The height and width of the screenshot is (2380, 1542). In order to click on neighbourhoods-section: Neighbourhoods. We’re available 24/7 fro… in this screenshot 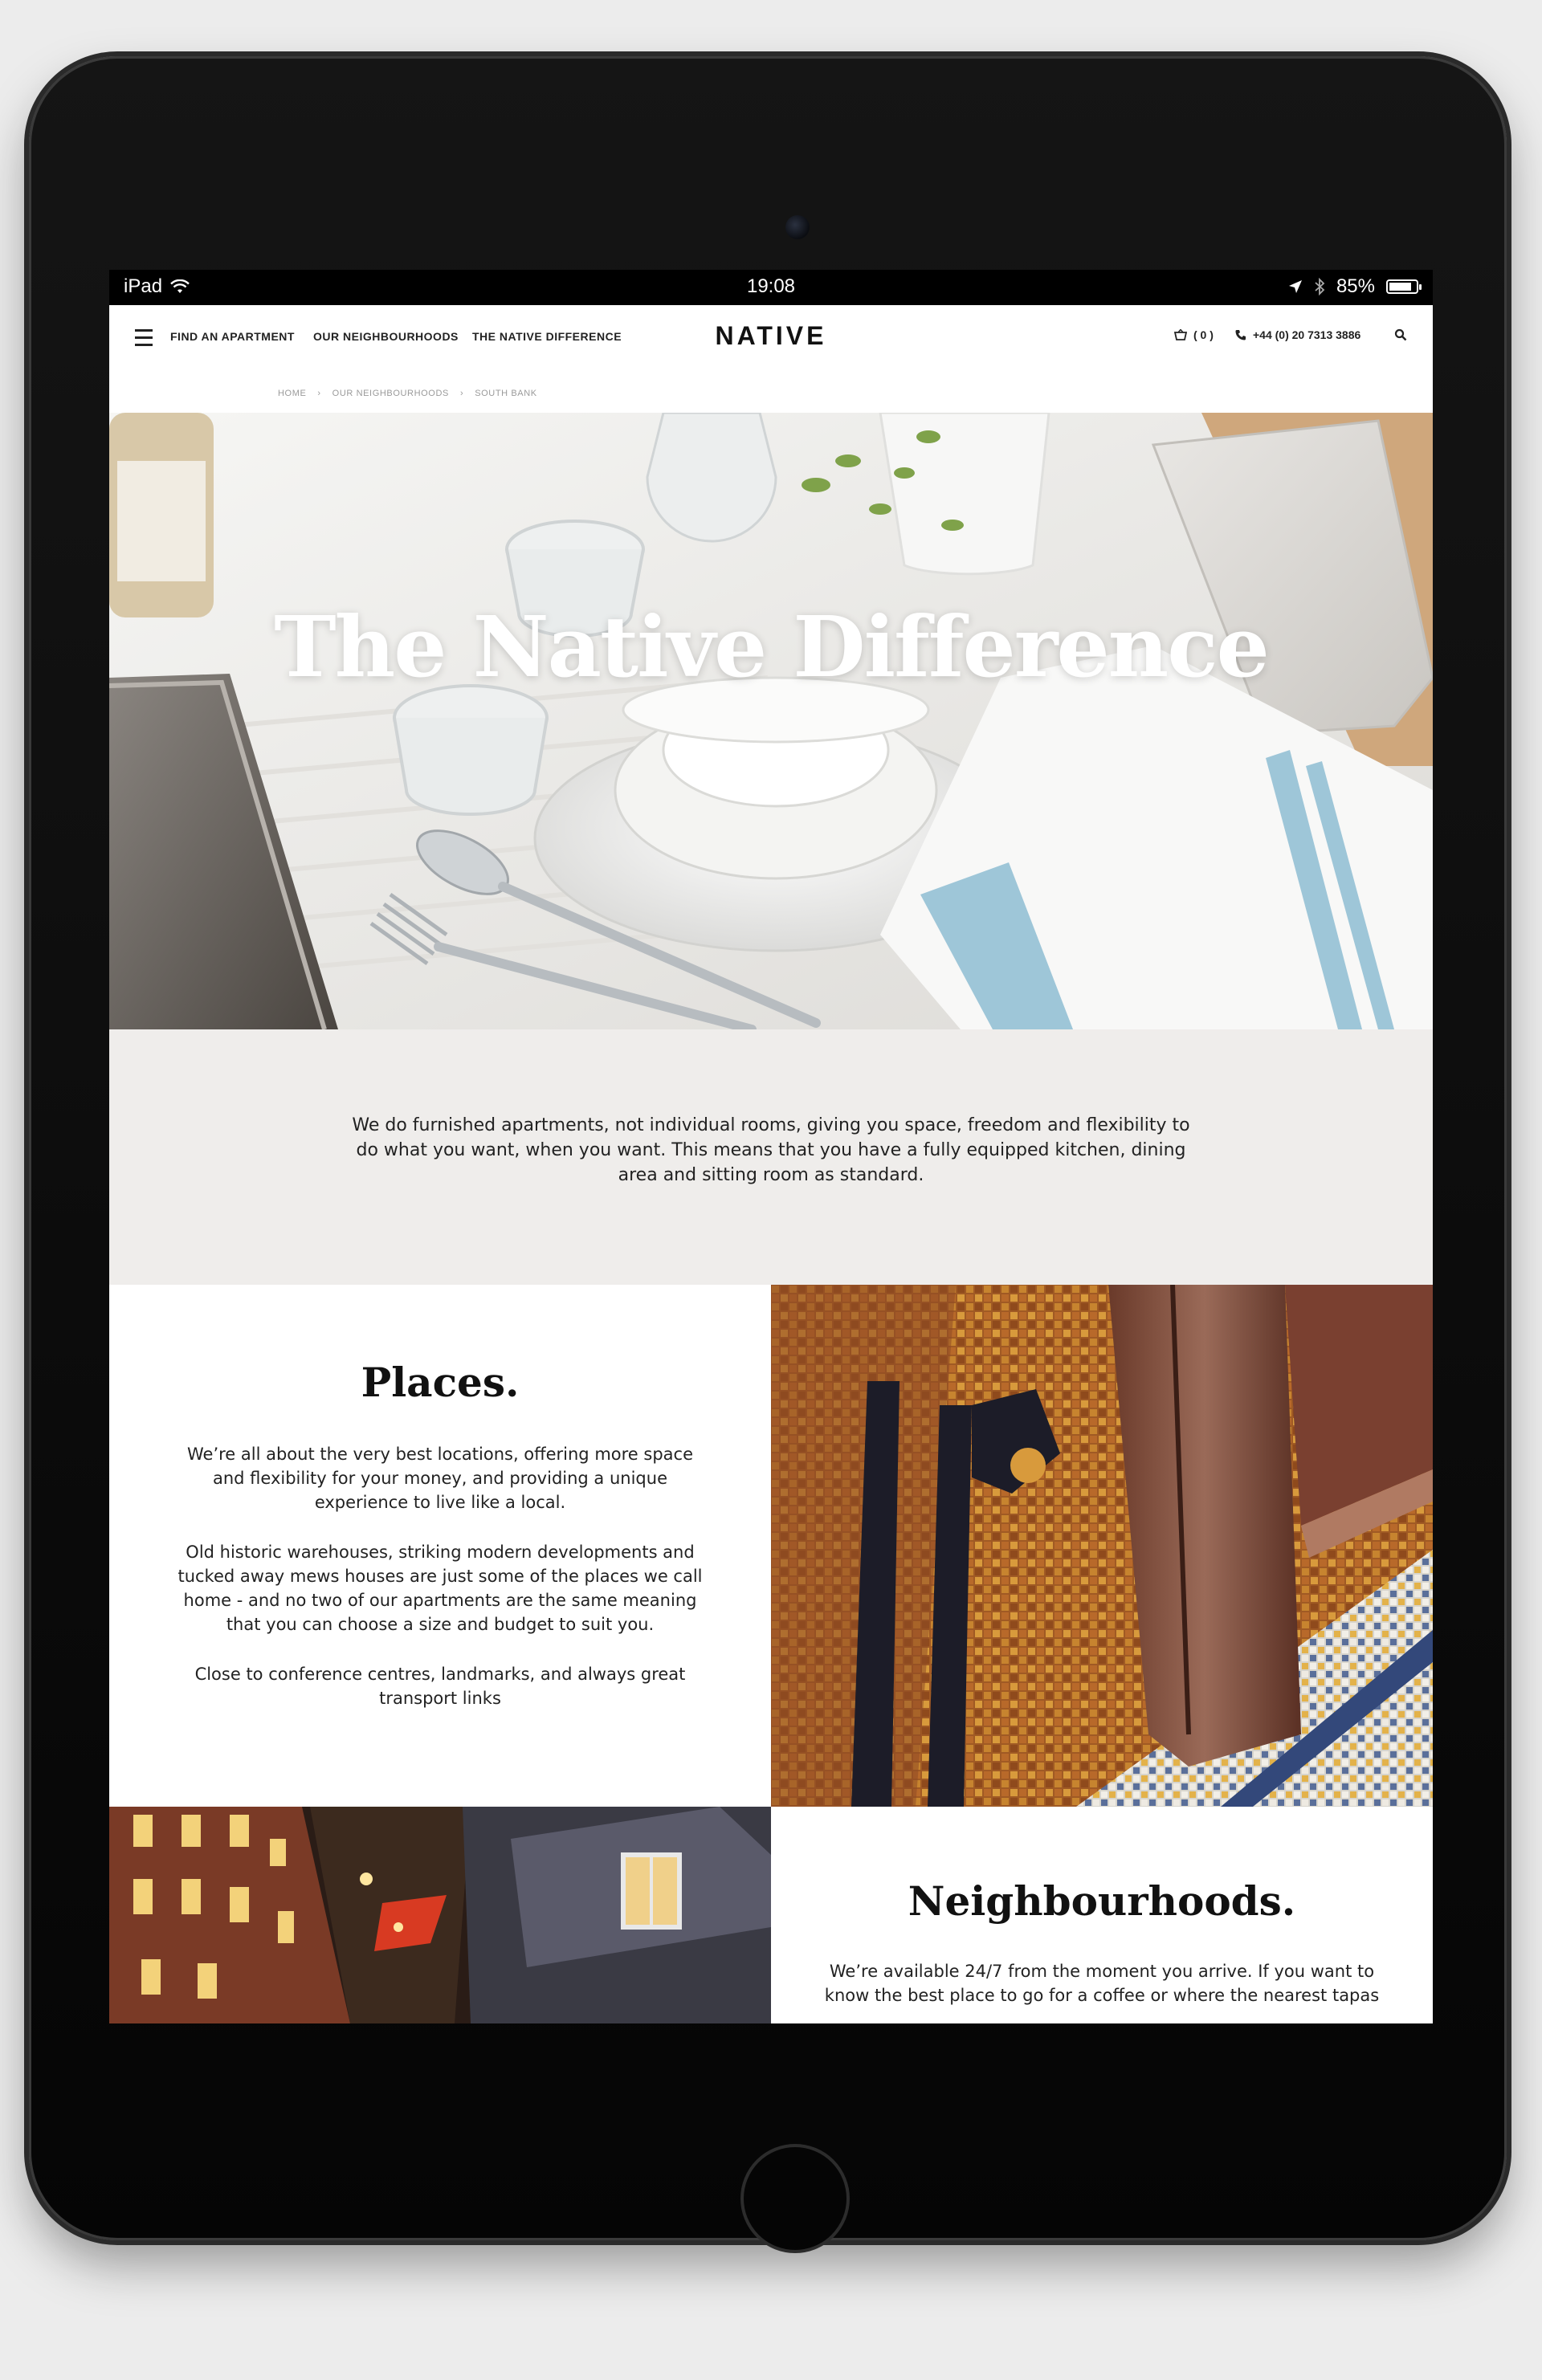, I will do `click(1102, 1915)`.